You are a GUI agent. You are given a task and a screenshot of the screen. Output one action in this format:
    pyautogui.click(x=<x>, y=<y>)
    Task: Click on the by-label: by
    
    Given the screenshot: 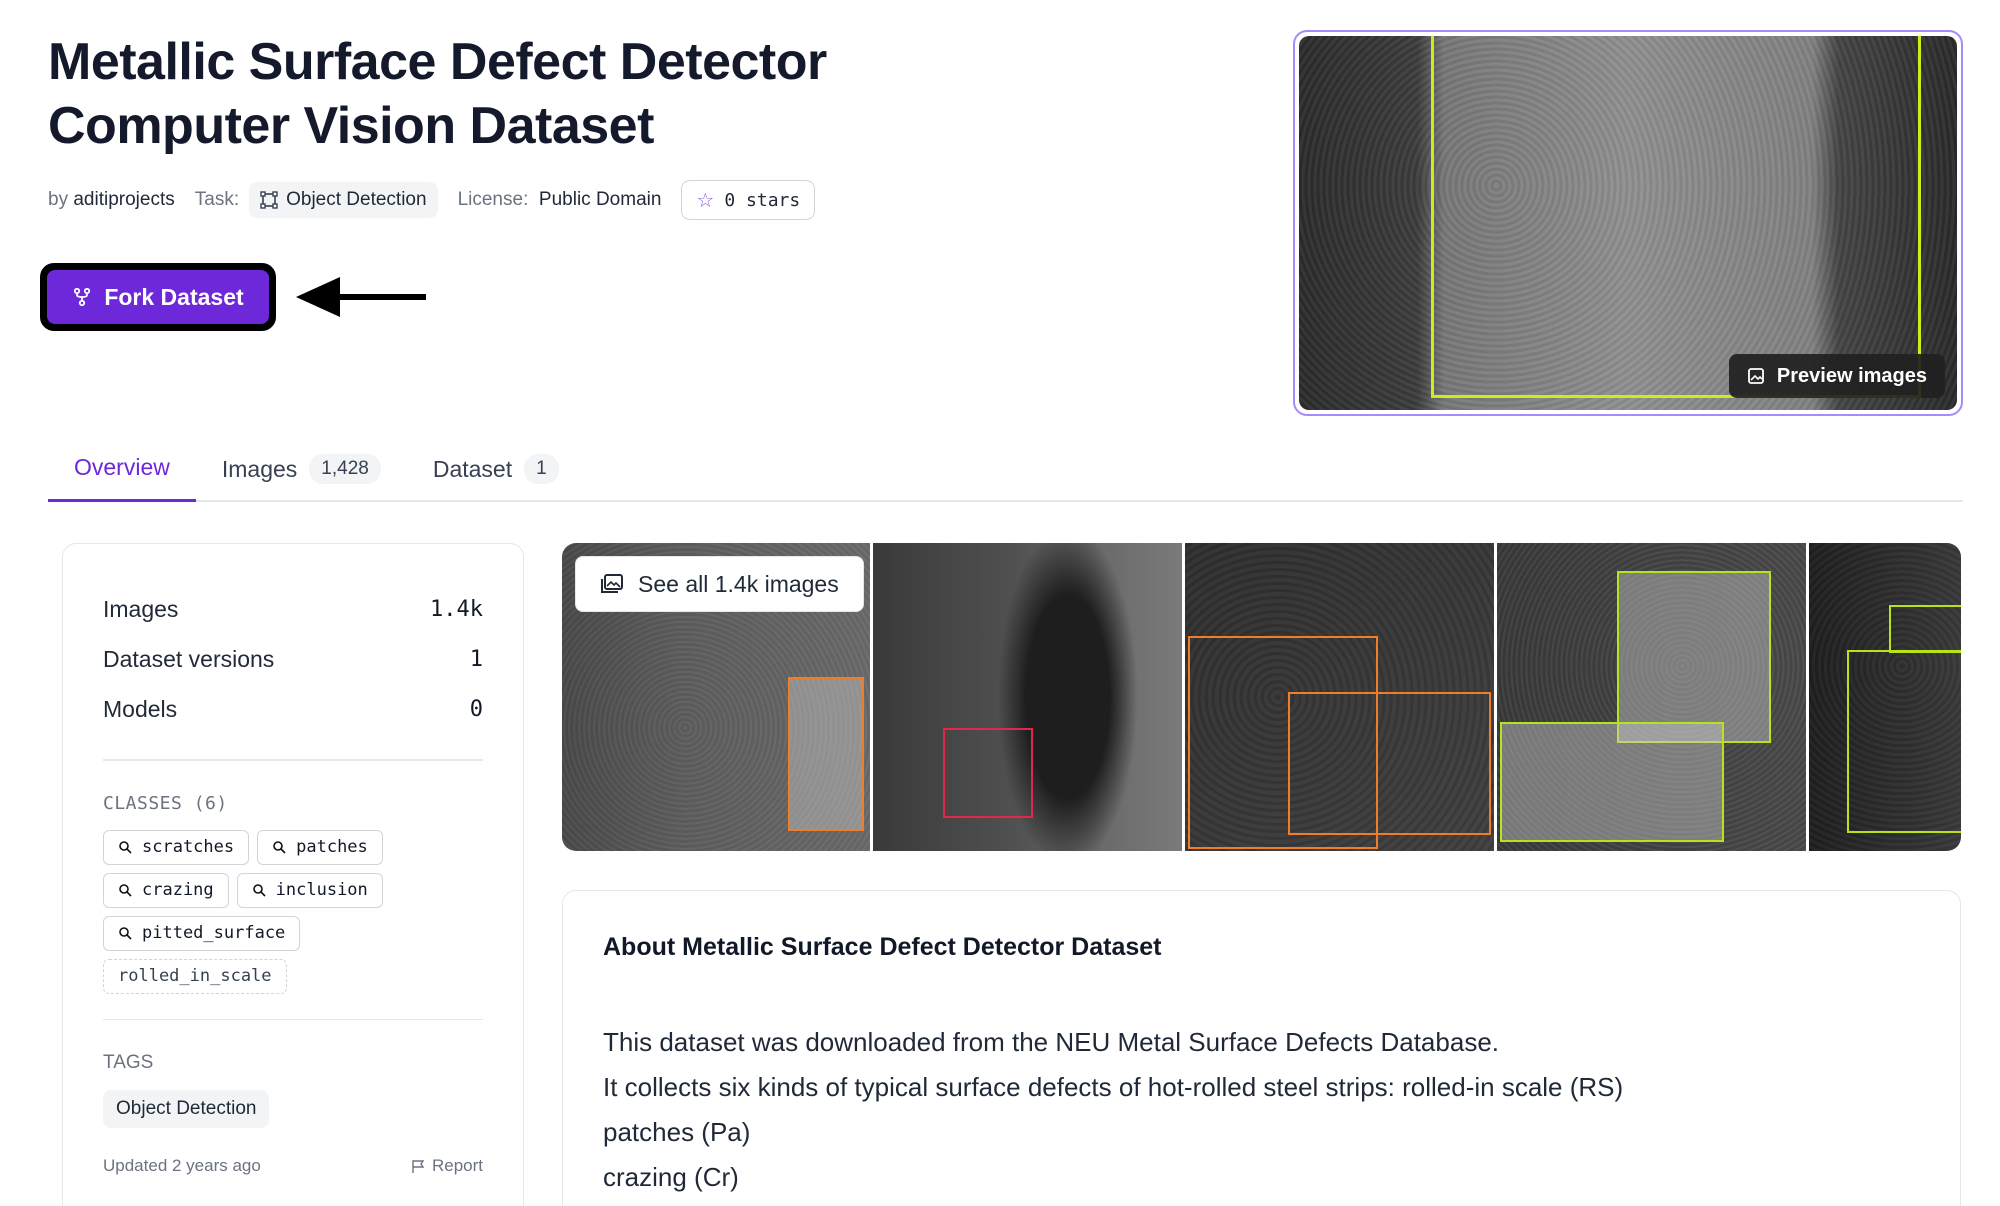 What is the action you would take?
    pyautogui.click(x=58, y=199)
    